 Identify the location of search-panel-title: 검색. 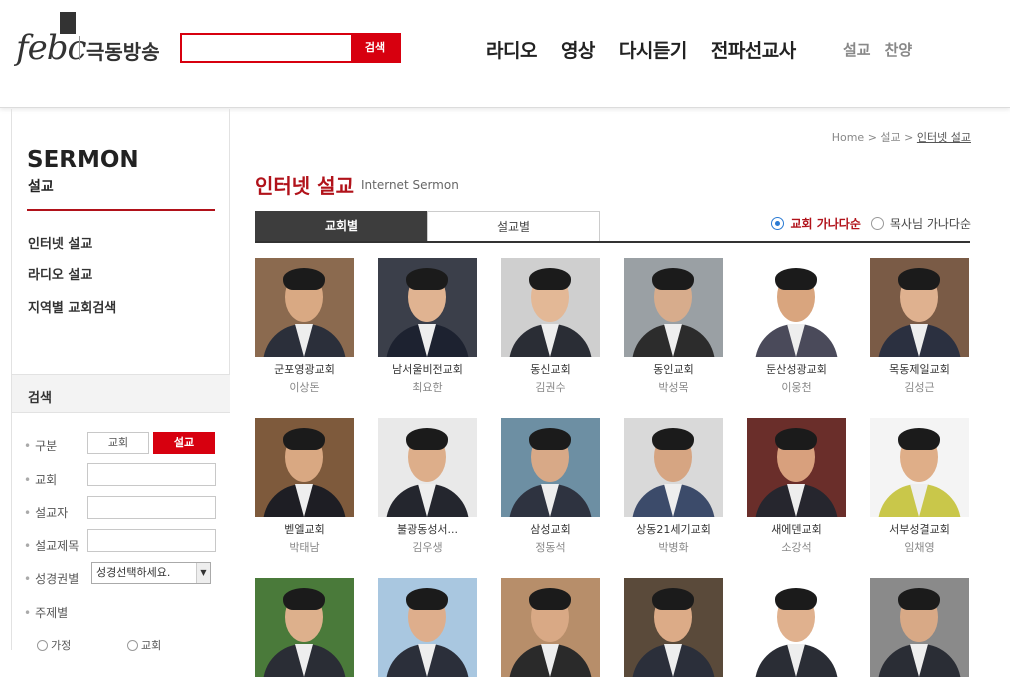
(40, 398).